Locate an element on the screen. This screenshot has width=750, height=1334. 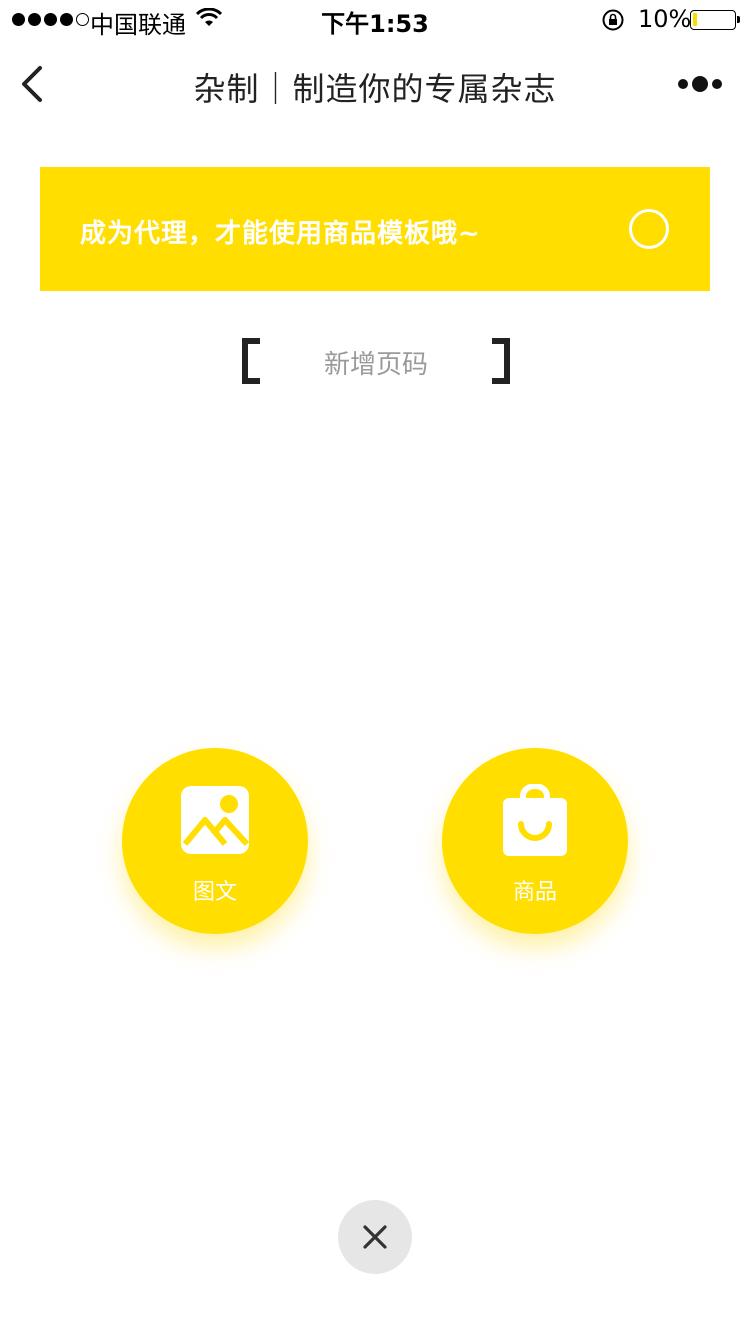
rotation-lock-icon is located at coordinates (613, 20).